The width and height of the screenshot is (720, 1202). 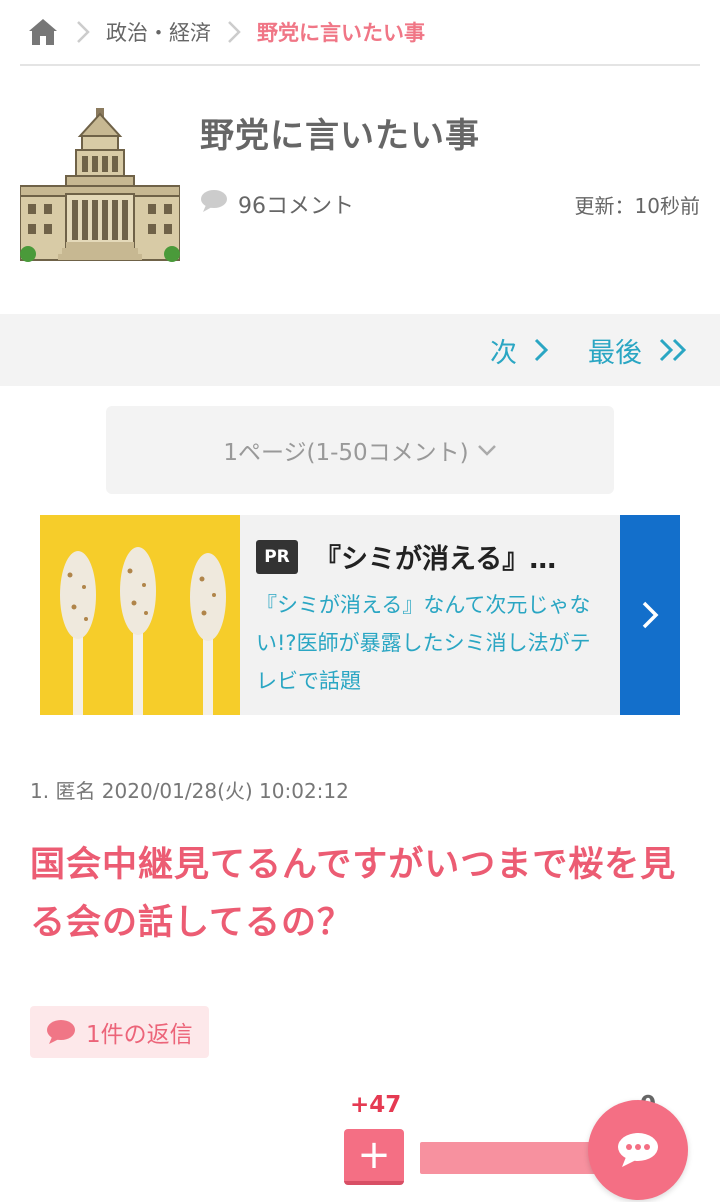 What do you see at coordinates (140, 615) in the screenshot?
I see `ad-image` at bounding box center [140, 615].